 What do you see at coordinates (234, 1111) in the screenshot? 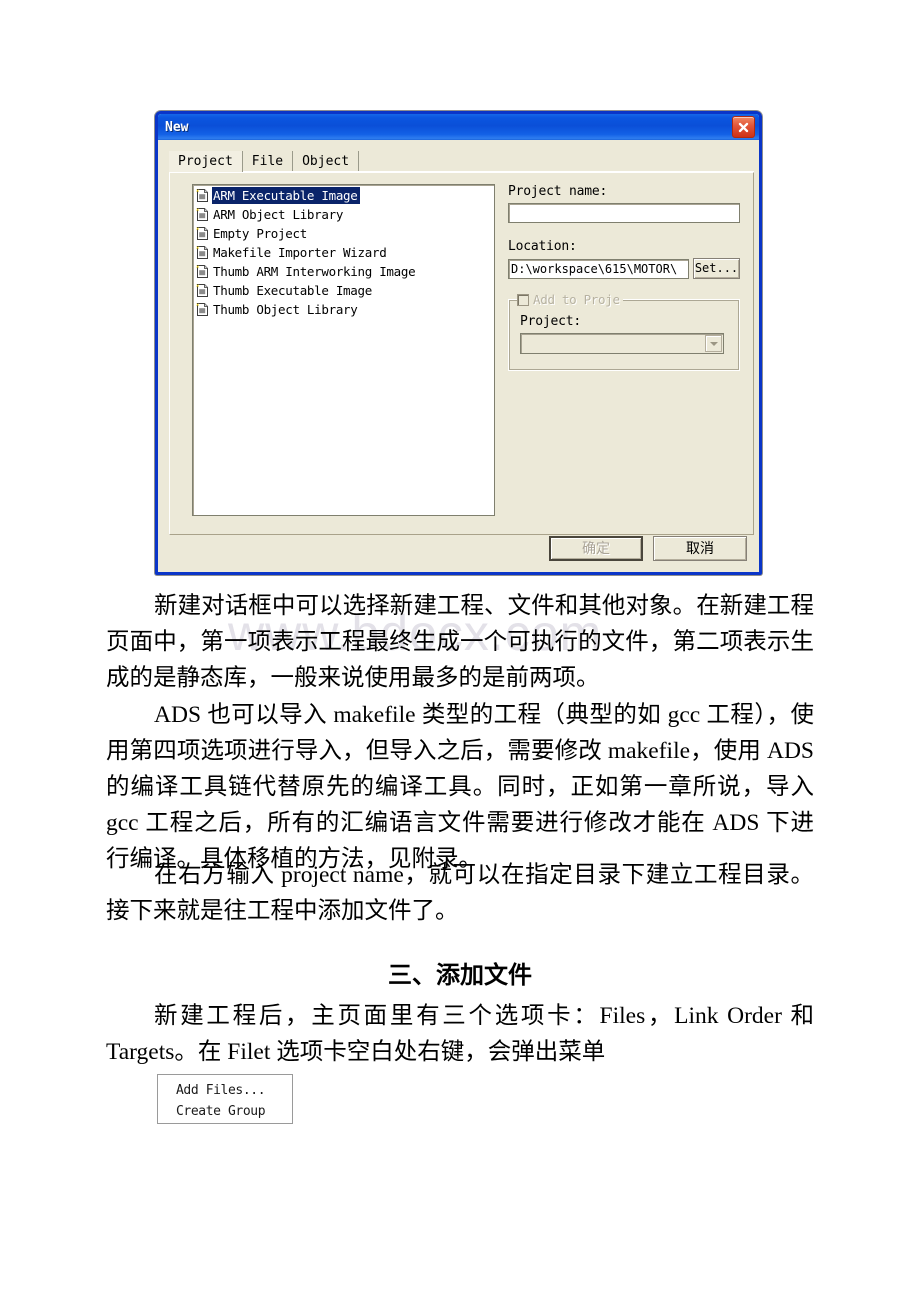
I see `menu-item-create-group: Create Group` at bounding box center [234, 1111].